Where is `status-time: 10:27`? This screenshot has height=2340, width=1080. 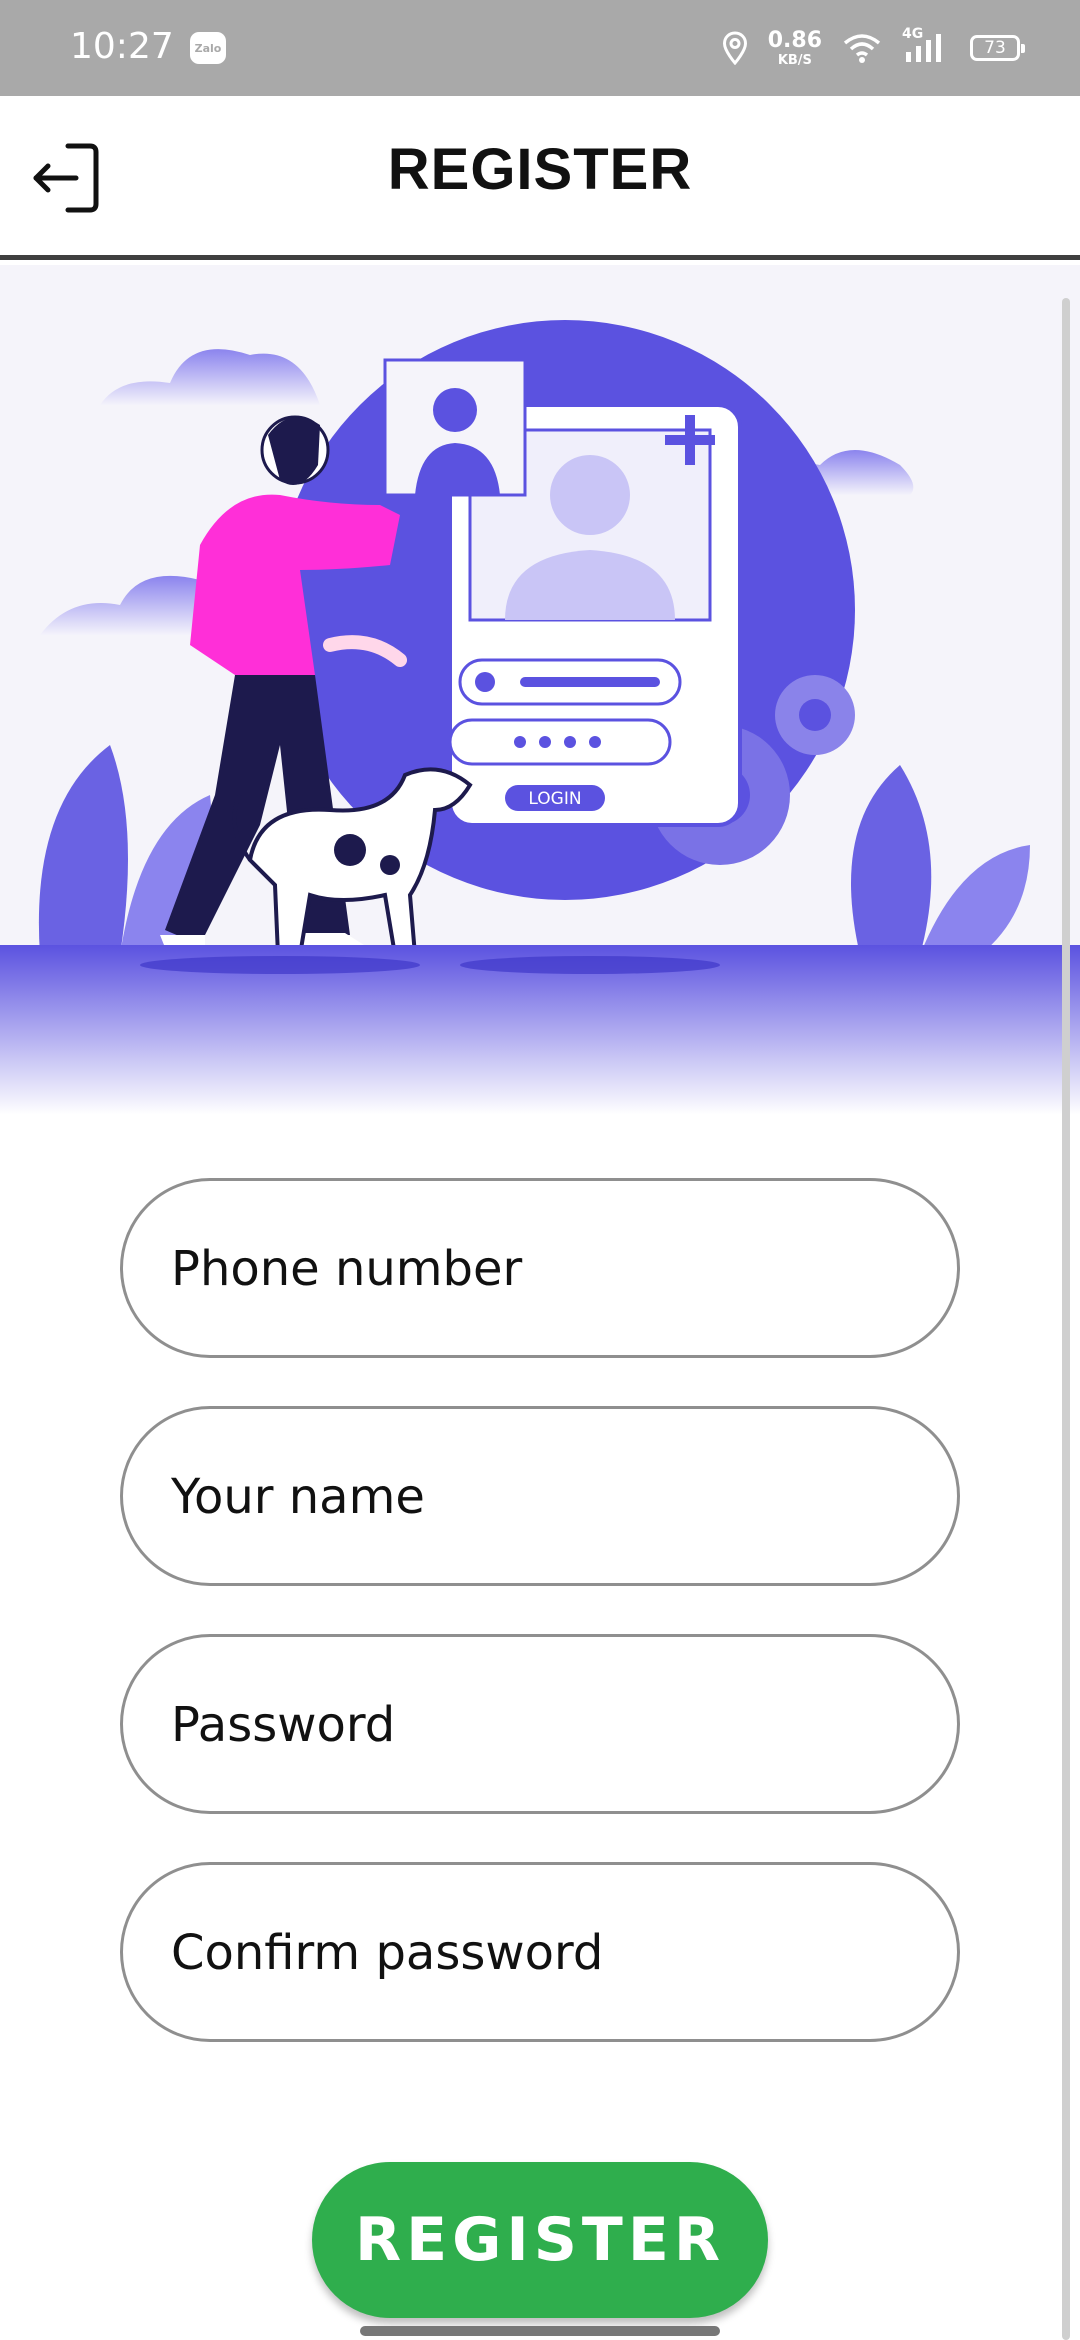
status-time: 10:27 is located at coordinates (122, 46).